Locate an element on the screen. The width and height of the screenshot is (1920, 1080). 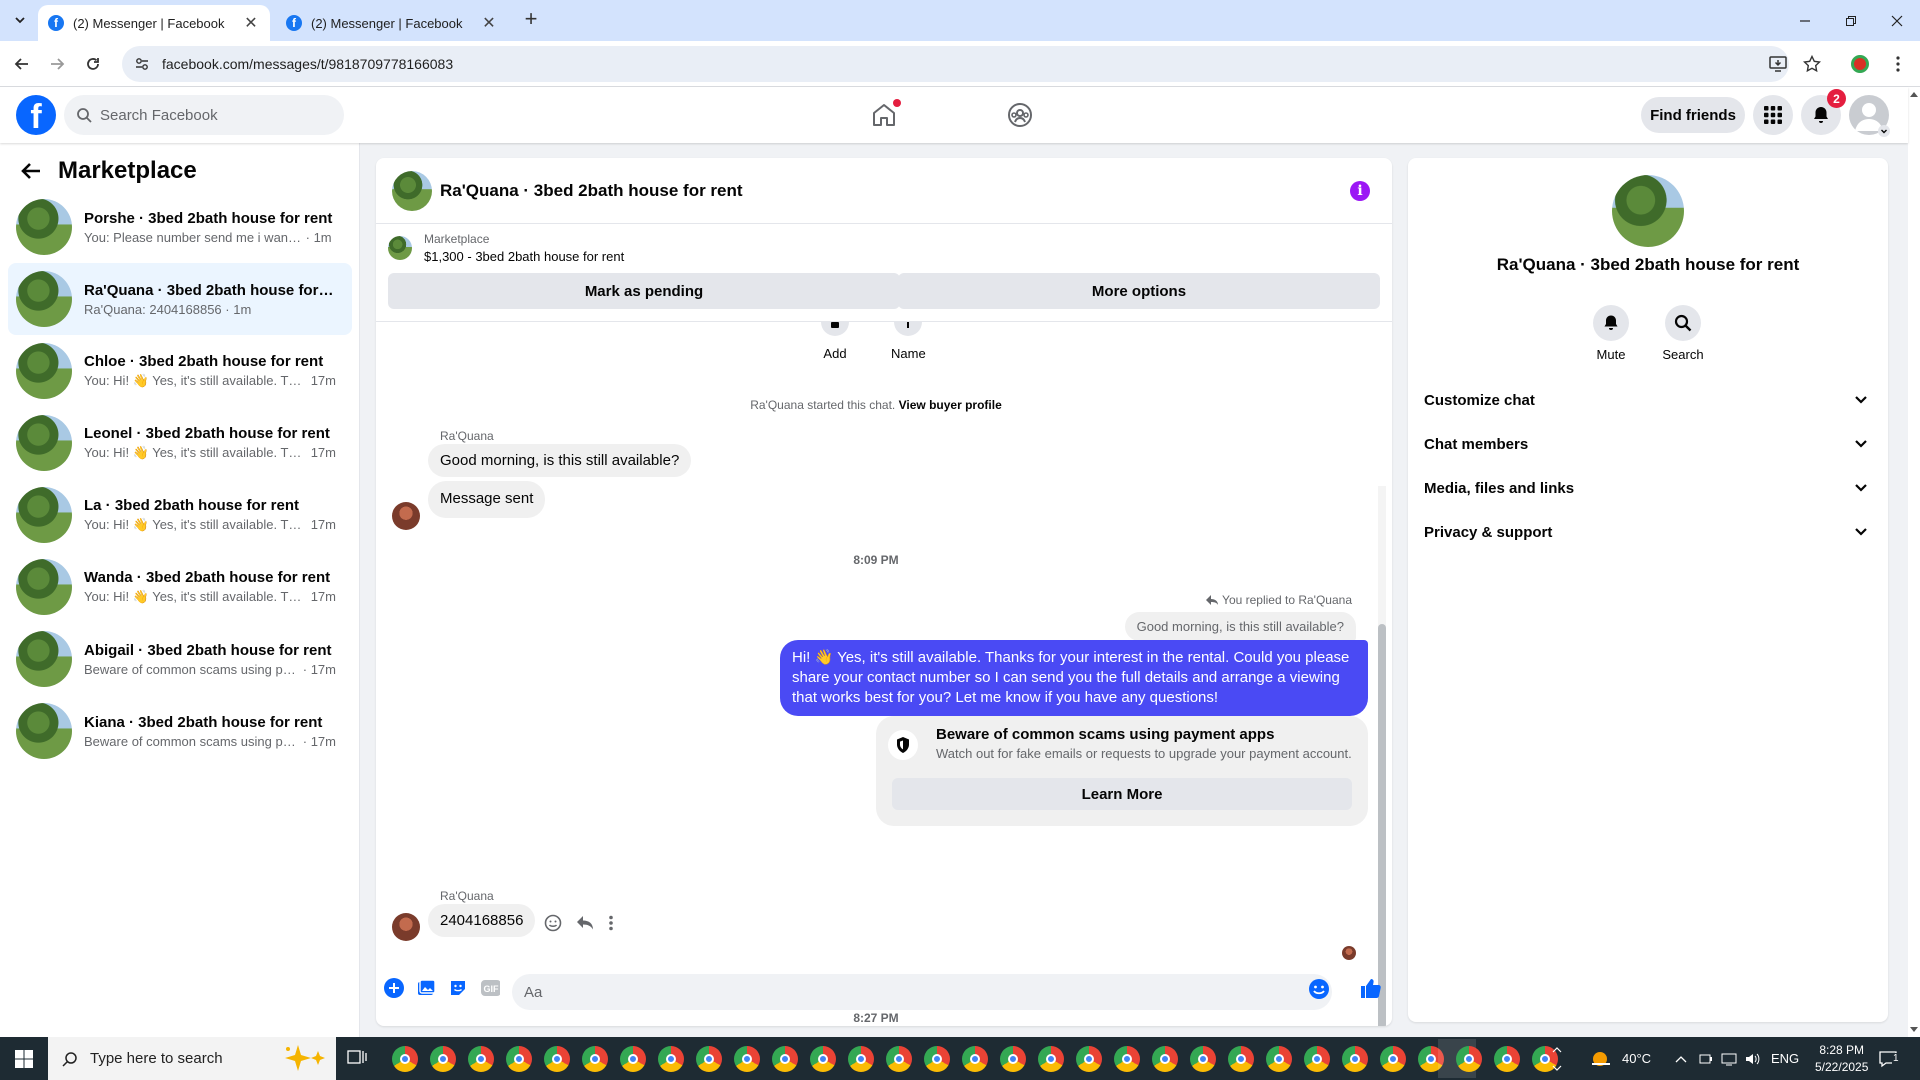
quoted-message: Good morning, is this still available? is located at coordinates (1240, 626).